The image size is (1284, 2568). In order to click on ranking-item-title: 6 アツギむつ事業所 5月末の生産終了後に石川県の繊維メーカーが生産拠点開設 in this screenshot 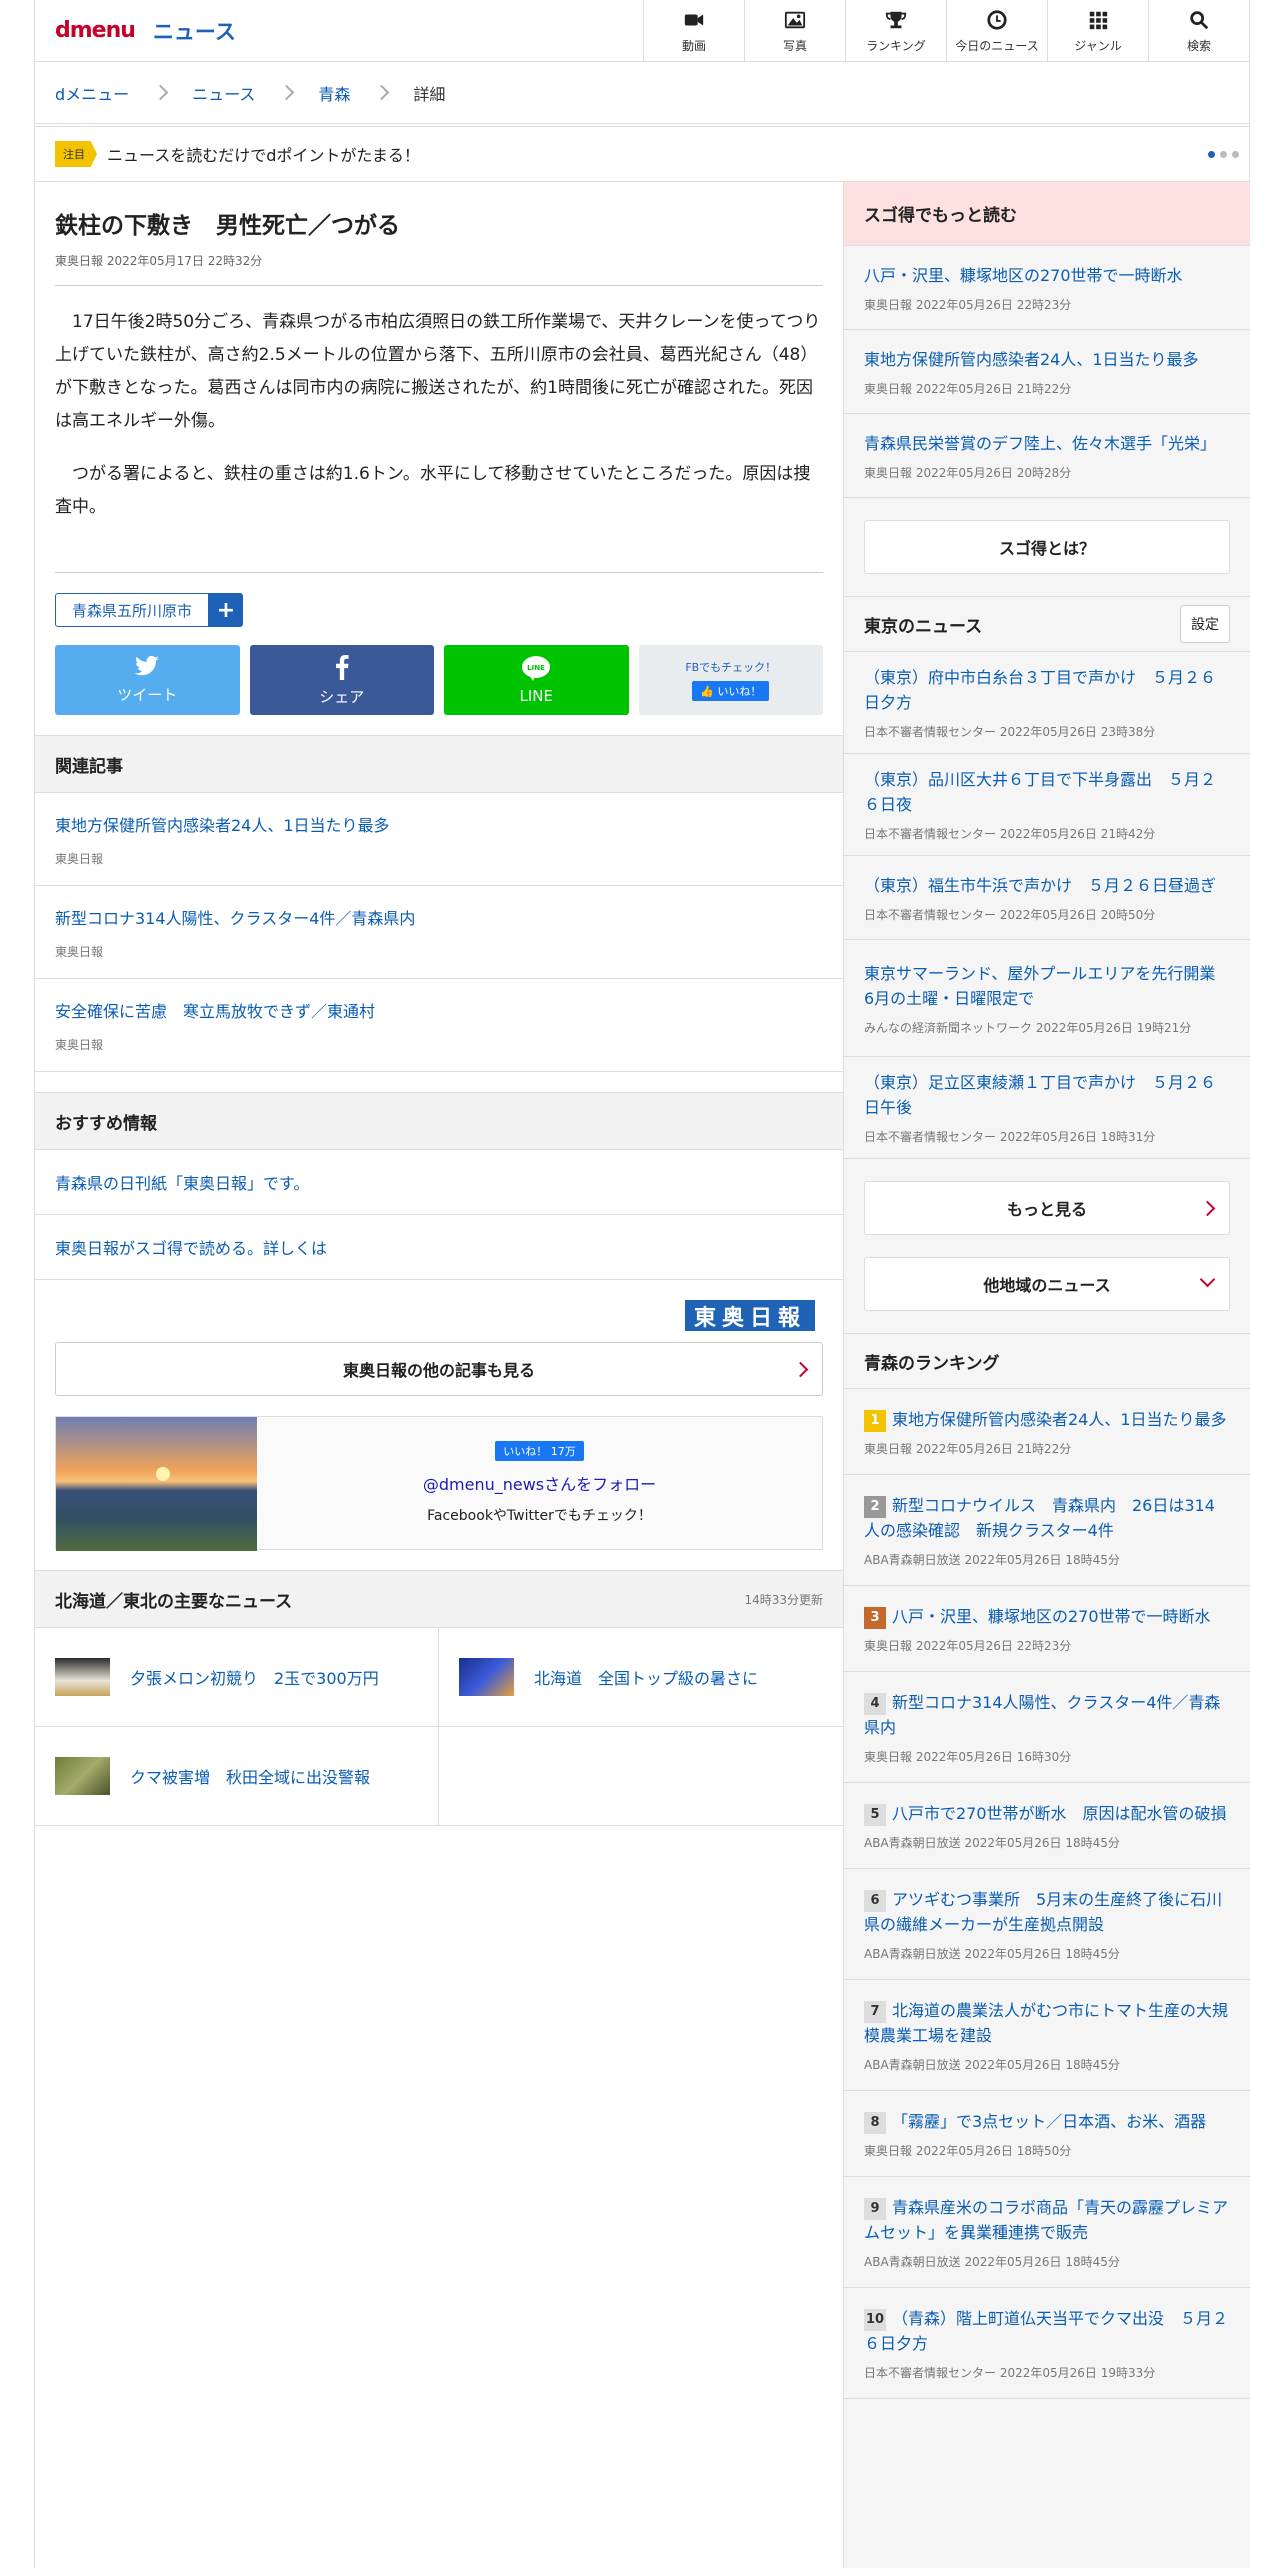, I will do `click(1047, 1912)`.